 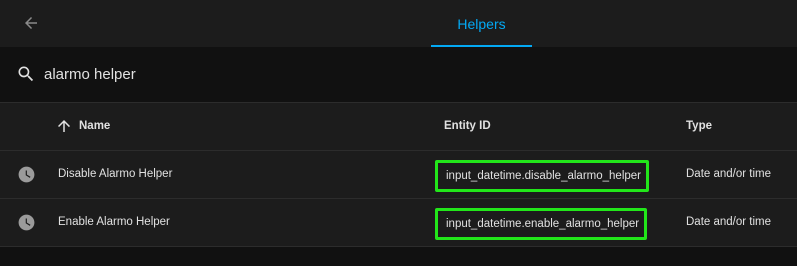 What do you see at coordinates (94, 126) in the screenshot?
I see `column-header-name: Name` at bounding box center [94, 126].